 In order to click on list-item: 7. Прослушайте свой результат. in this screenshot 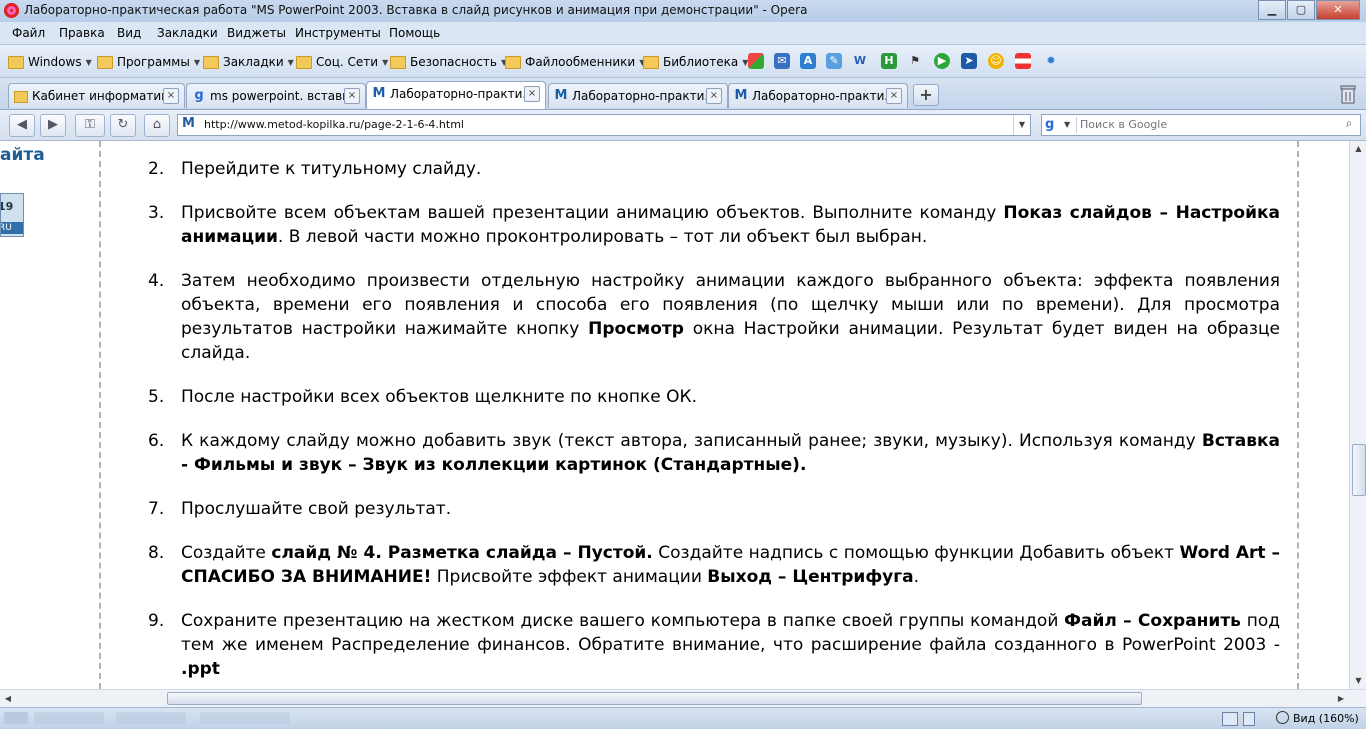, I will do `click(714, 509)`.